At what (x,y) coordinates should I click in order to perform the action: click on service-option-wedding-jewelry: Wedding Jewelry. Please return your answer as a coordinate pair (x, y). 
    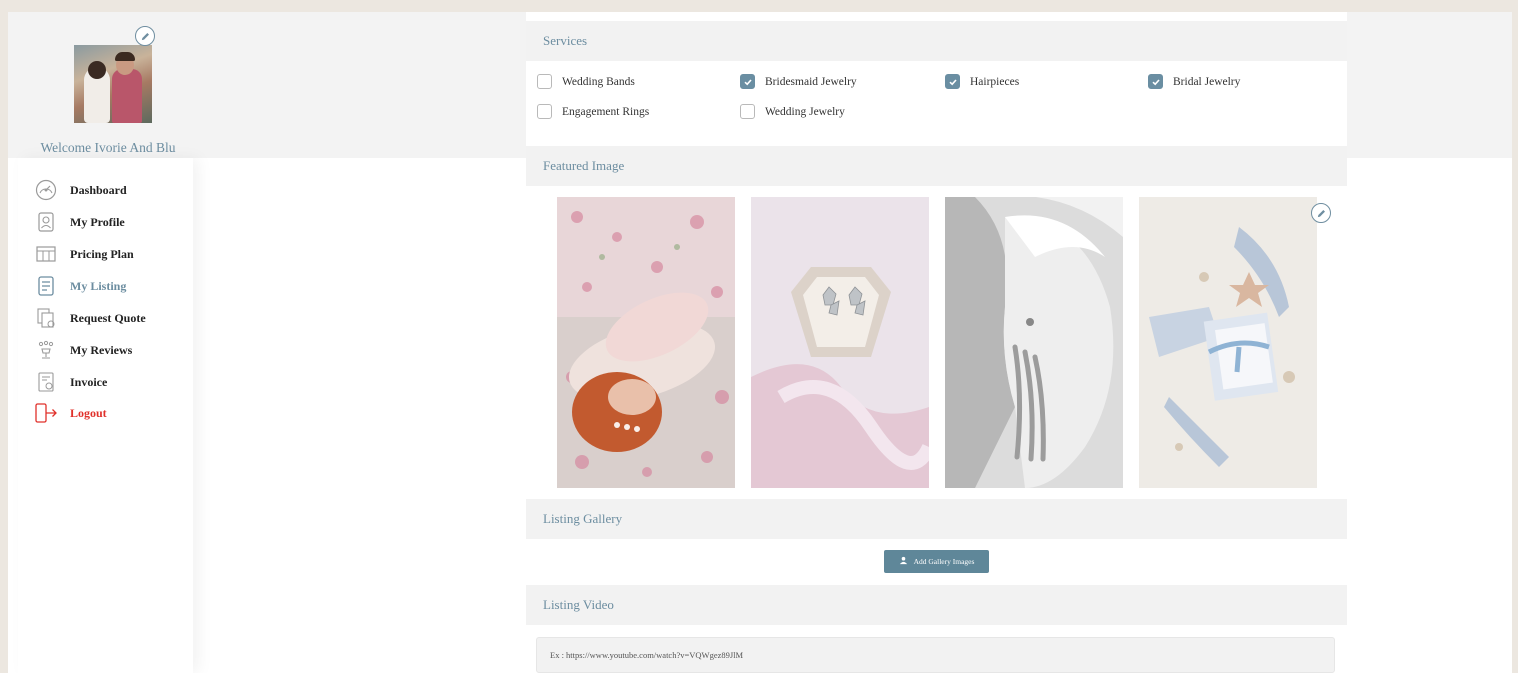
    Looking at the image, I should click on (792, 111).